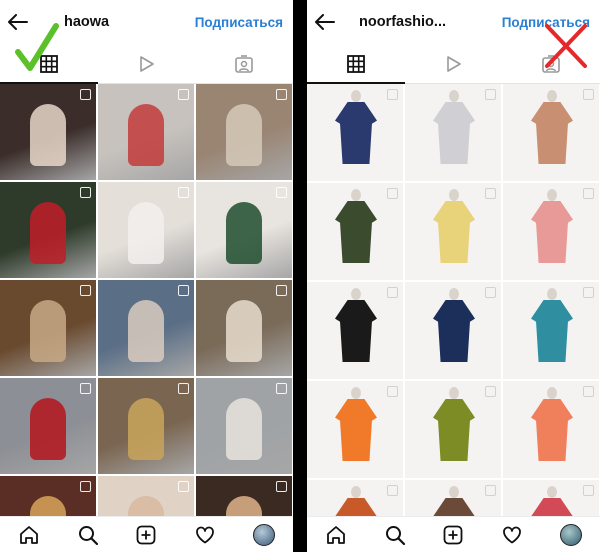 Image resolution: width=600 pixels, height=552 pixels. I want to click on green-checkmark-icon, so click(37, 47).